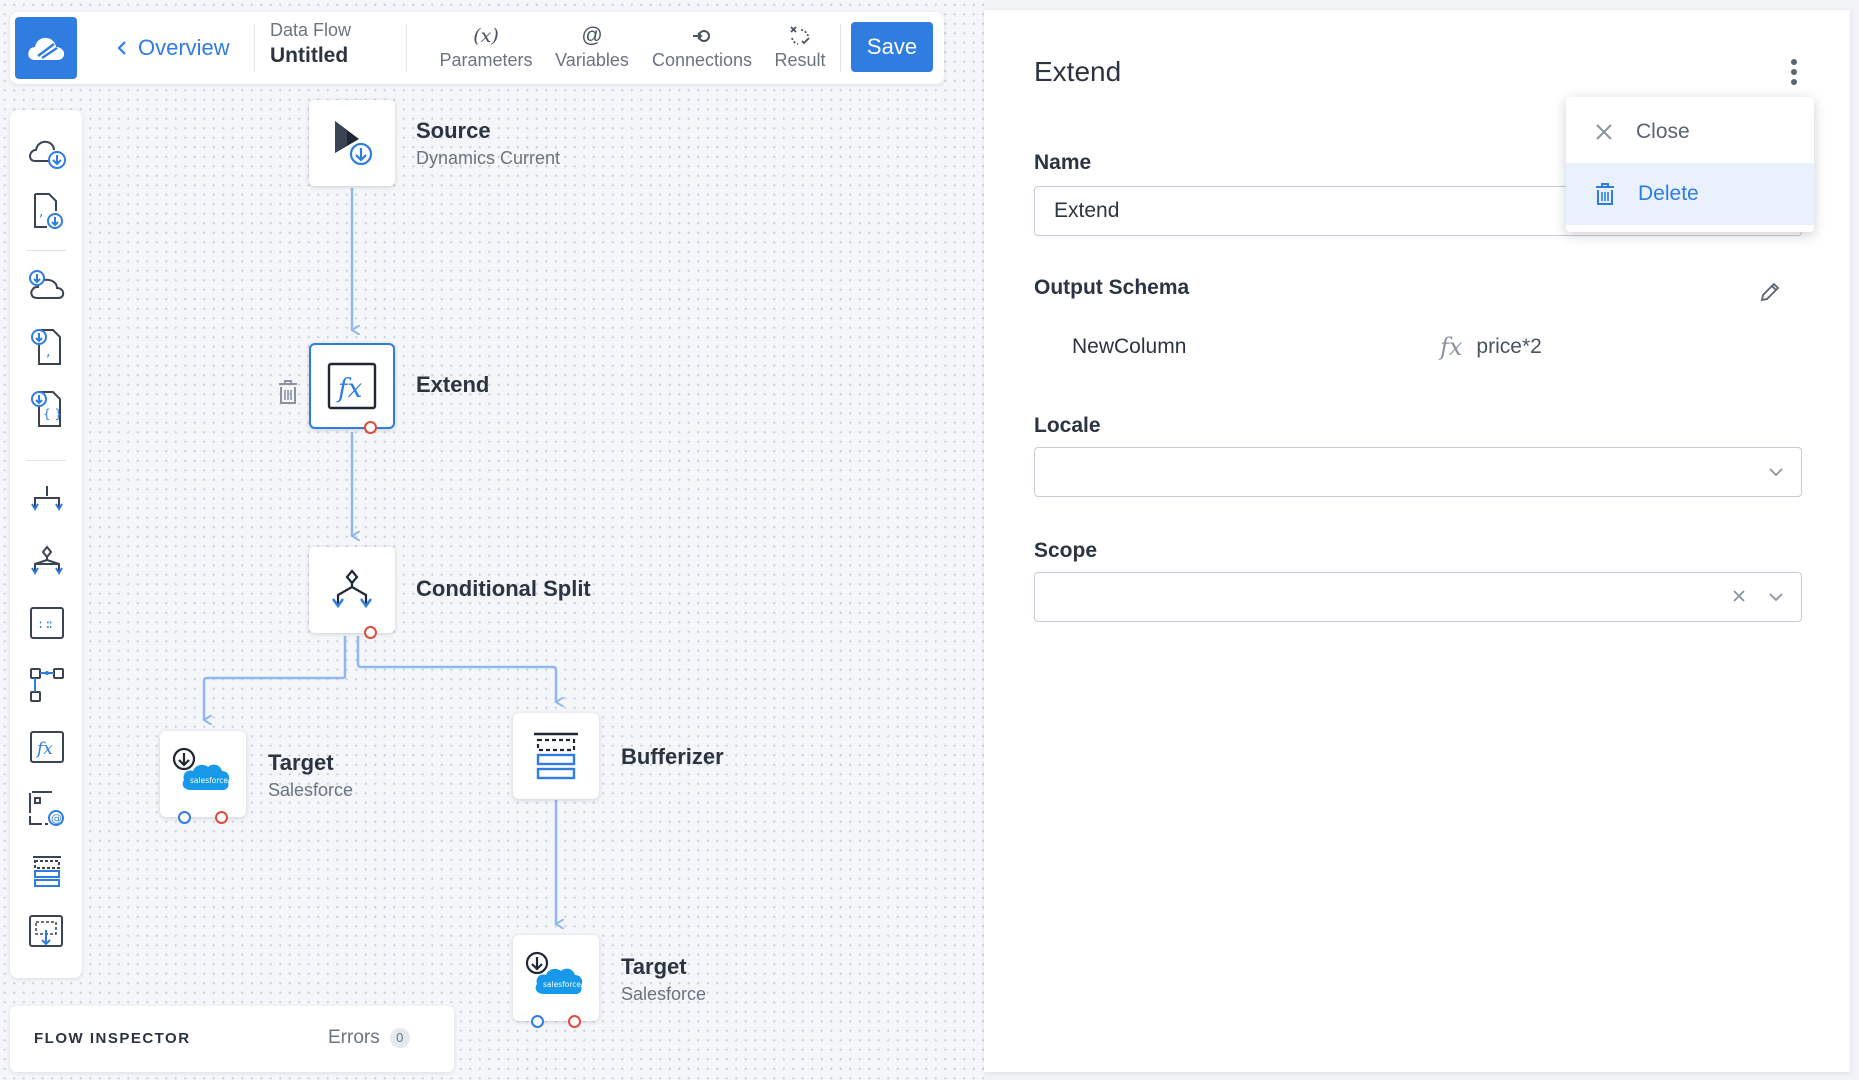 The image size is (1859, 1080). I want to click on more-options-icon, so click(1794, 72).